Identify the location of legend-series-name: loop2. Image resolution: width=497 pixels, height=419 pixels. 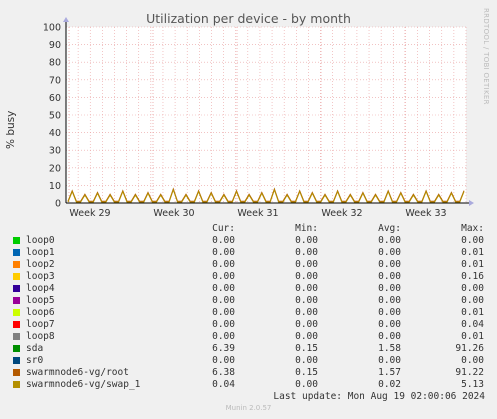
(40, 264).